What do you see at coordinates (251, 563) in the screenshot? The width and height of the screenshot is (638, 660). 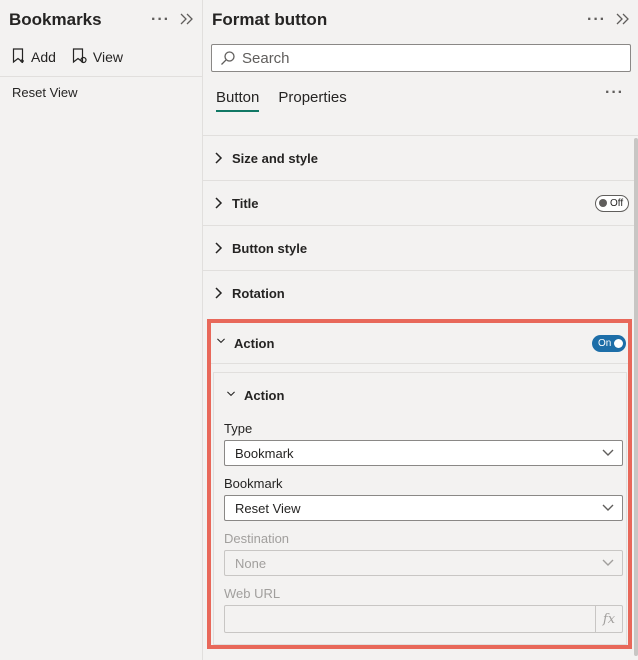 I see `destination-value: None` at bounding box center [251, 563].